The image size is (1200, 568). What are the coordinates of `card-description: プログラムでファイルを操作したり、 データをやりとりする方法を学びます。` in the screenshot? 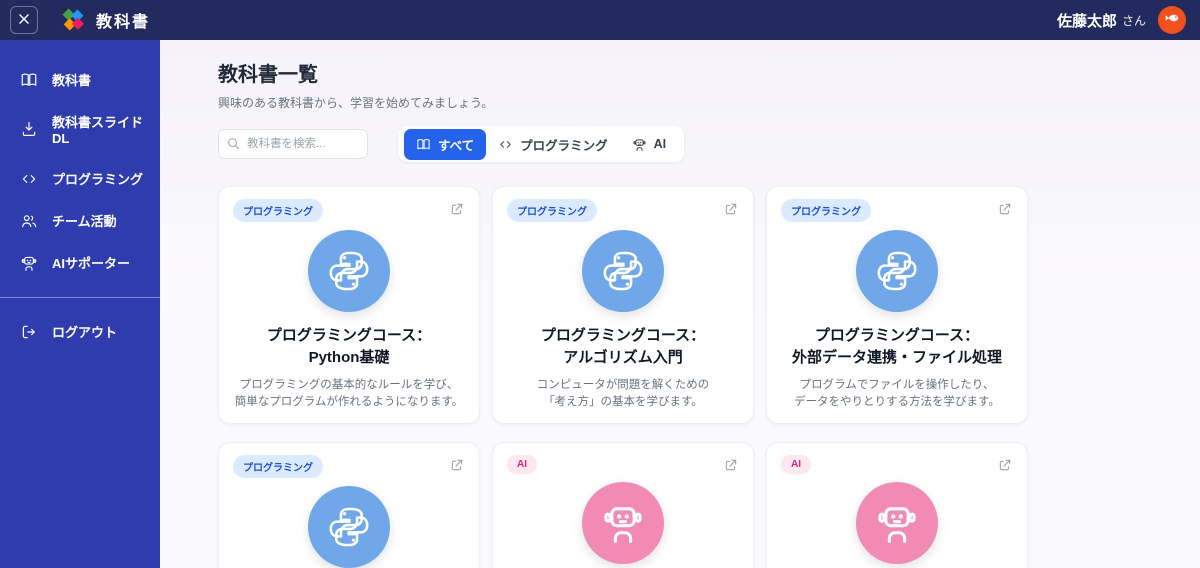 It's located at (897, 394).